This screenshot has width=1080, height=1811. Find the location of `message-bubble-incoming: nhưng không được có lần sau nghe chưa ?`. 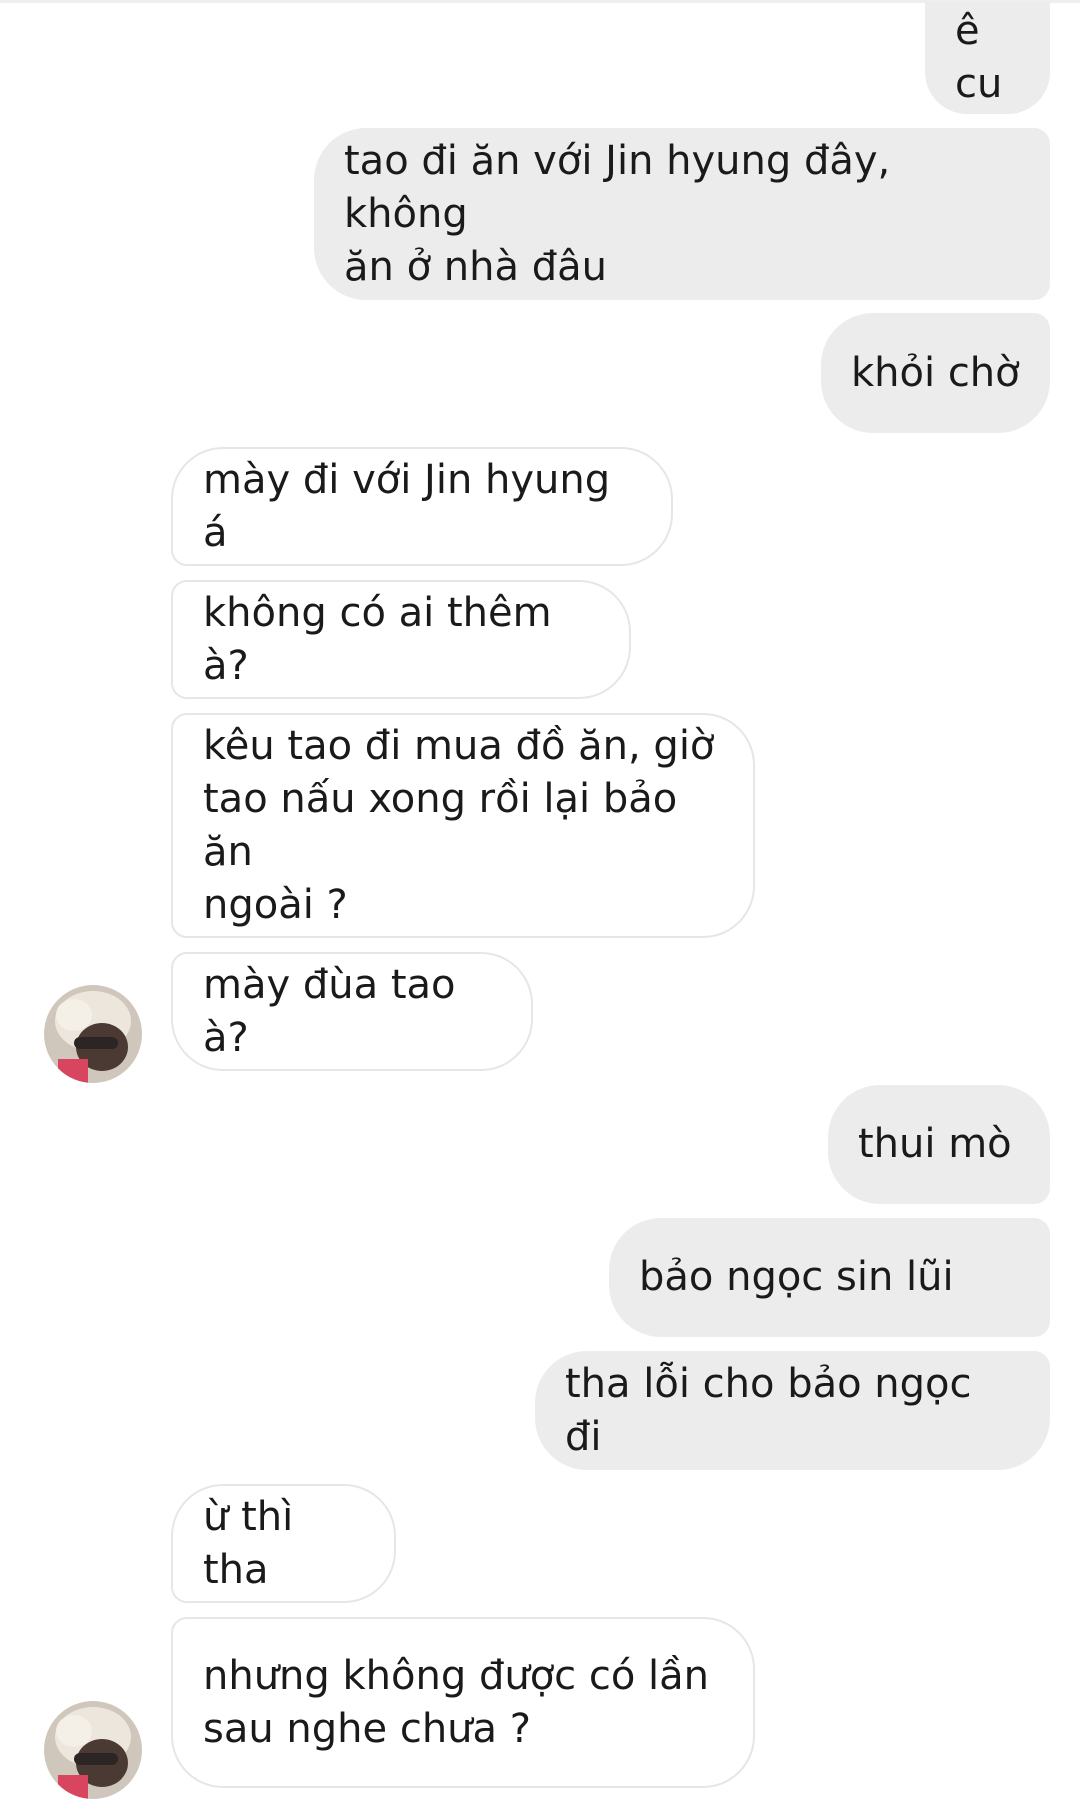

message-bubble-incoming: nhưng không được có lần sau nghe chưa ? is located at coordinates (463, 1702).